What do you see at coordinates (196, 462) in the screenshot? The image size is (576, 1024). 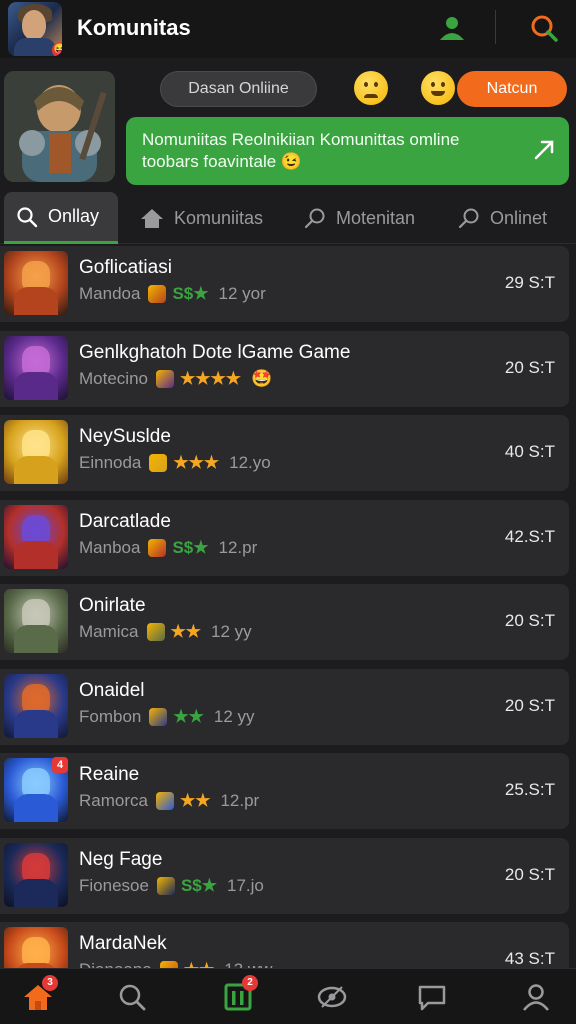 I see `game-rating: ★★★` at bounding box center [196, 462].